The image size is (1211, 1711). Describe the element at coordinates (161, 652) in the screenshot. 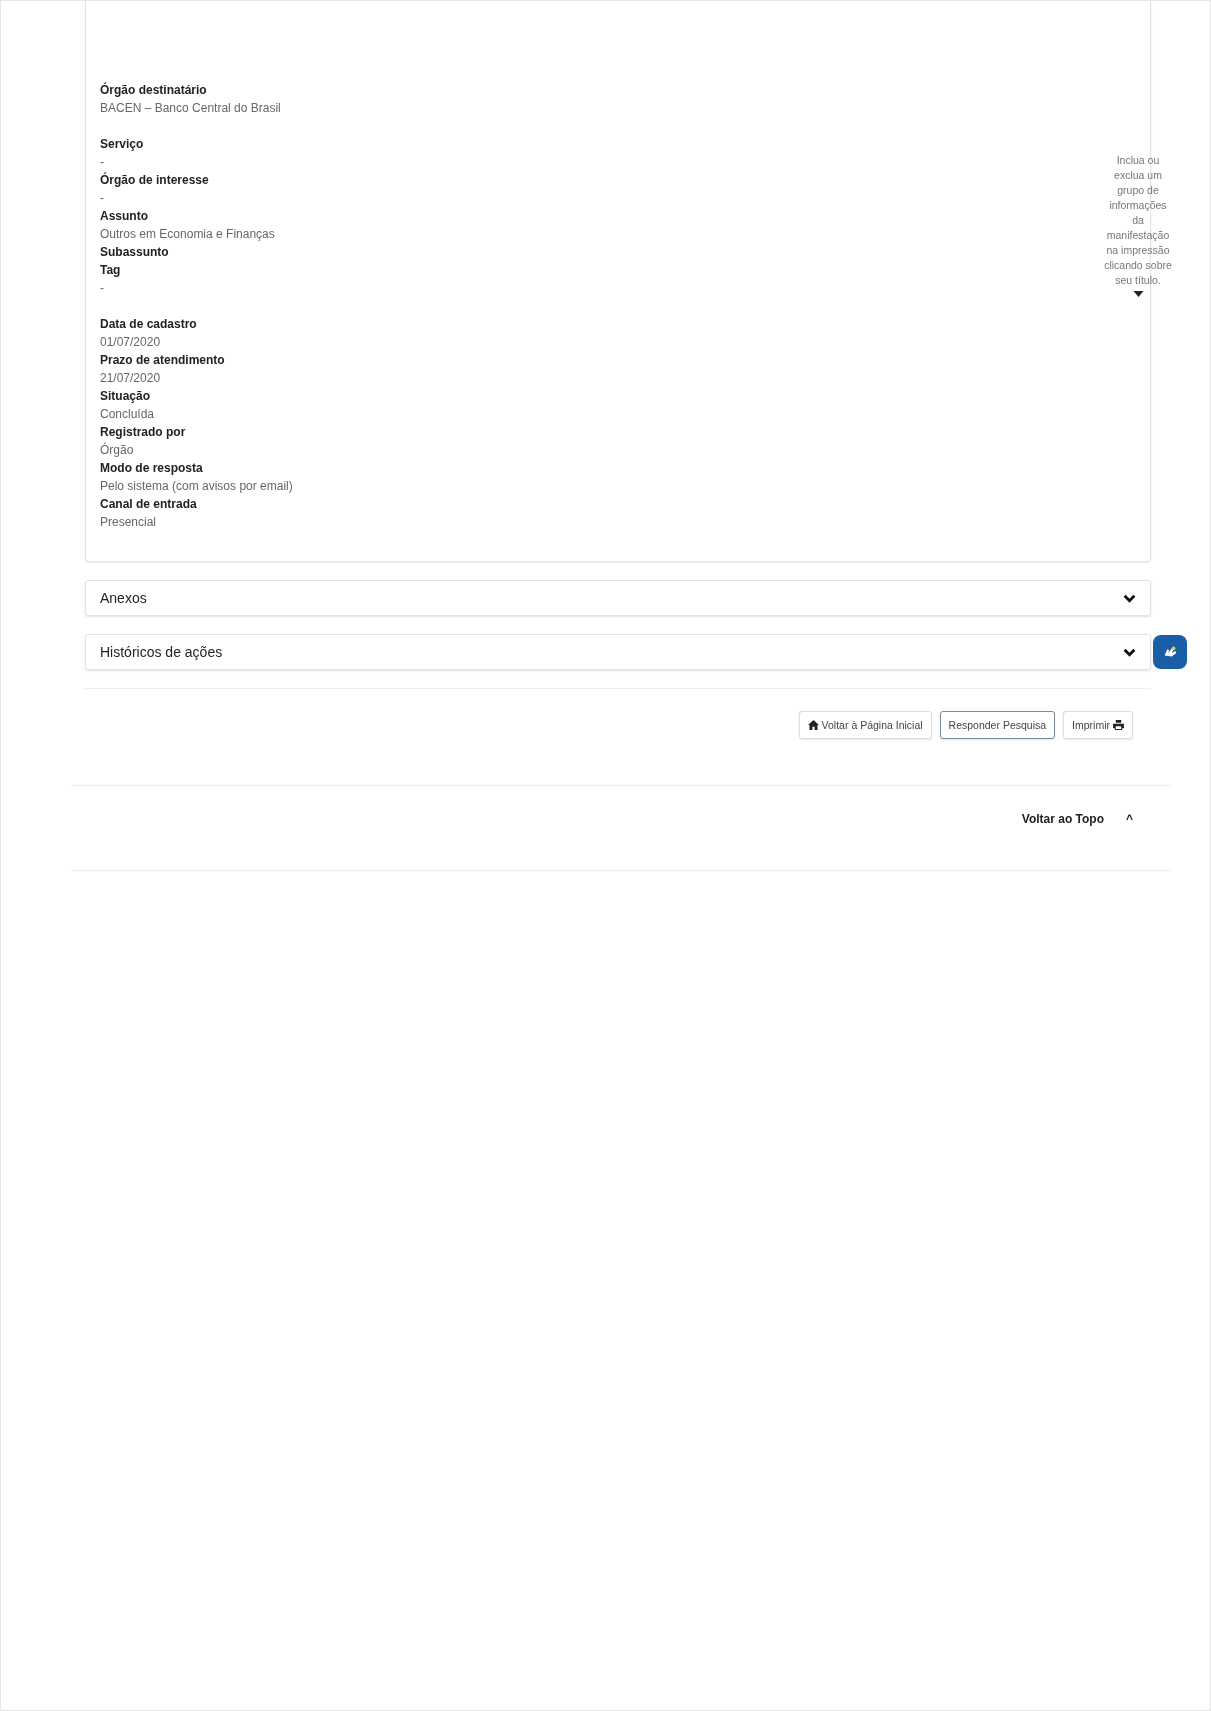

I see `panel-title: Históricos de ações` at that location.